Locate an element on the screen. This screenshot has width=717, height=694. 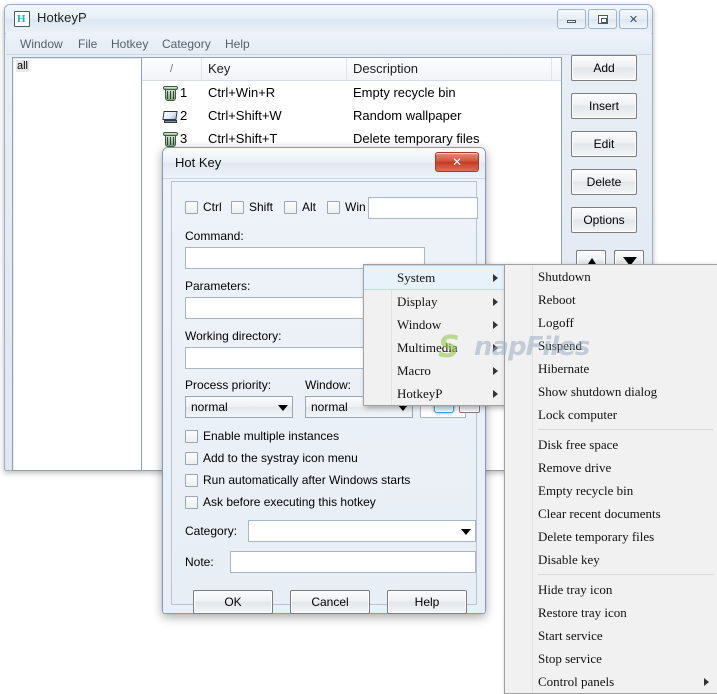
row-key: Ctrl+Shift+T is located at coordinates (243, 138).